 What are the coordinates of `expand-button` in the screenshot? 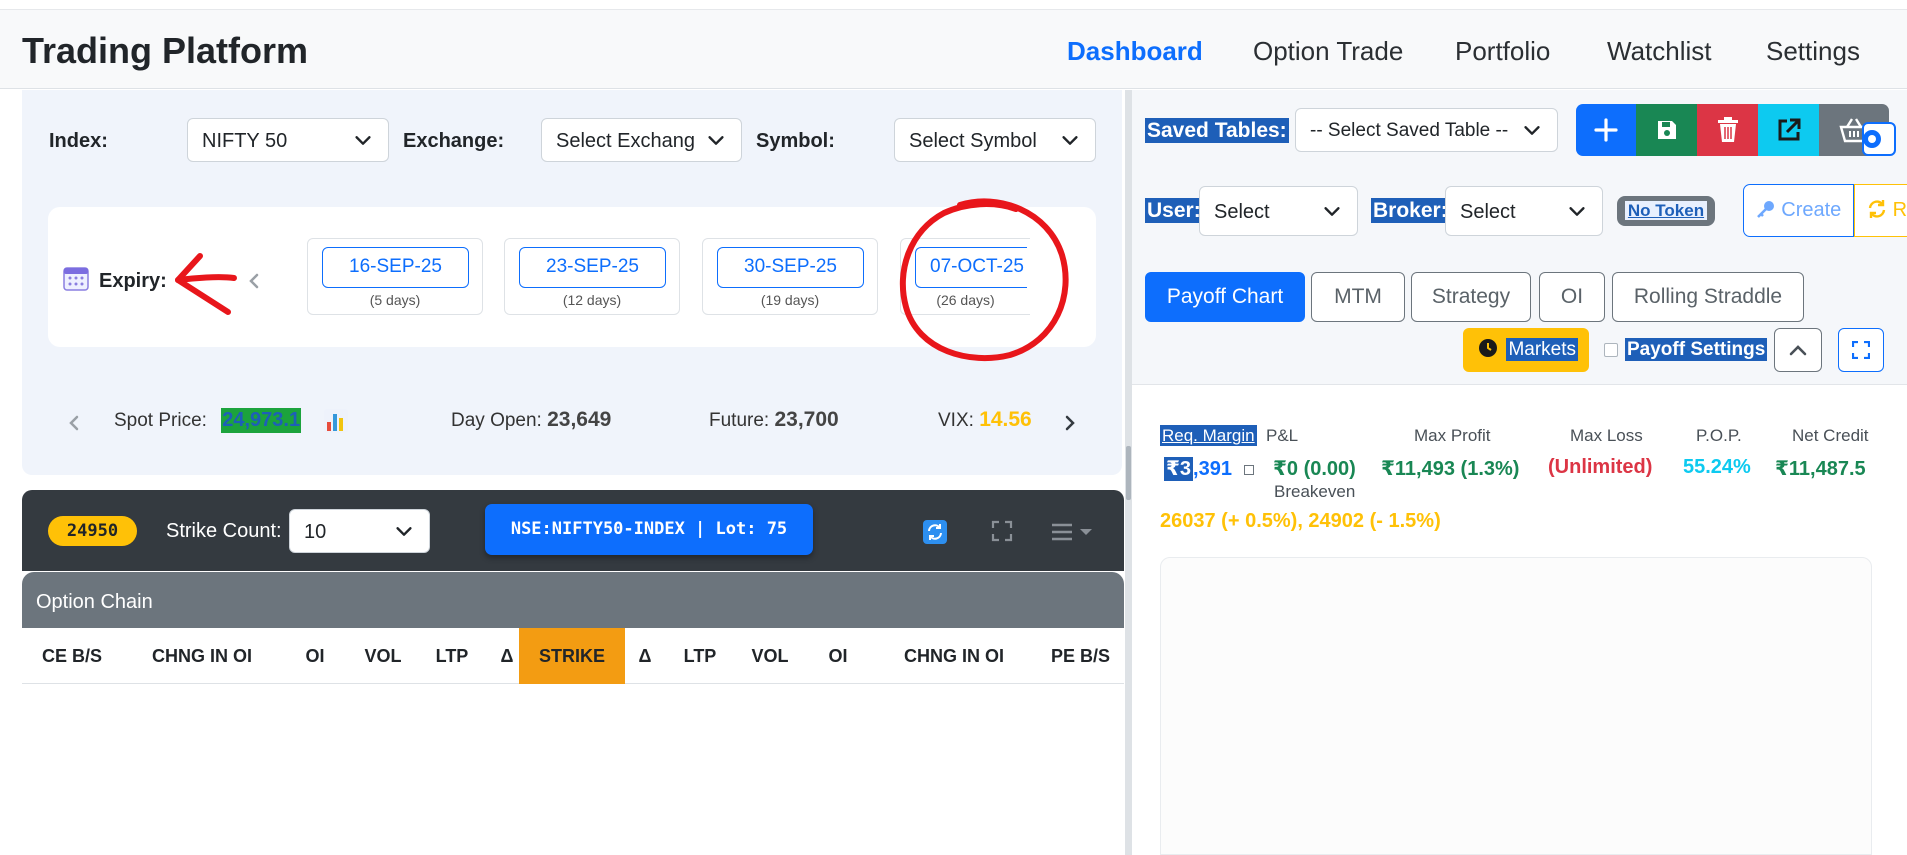 It's located at (1861, 350).